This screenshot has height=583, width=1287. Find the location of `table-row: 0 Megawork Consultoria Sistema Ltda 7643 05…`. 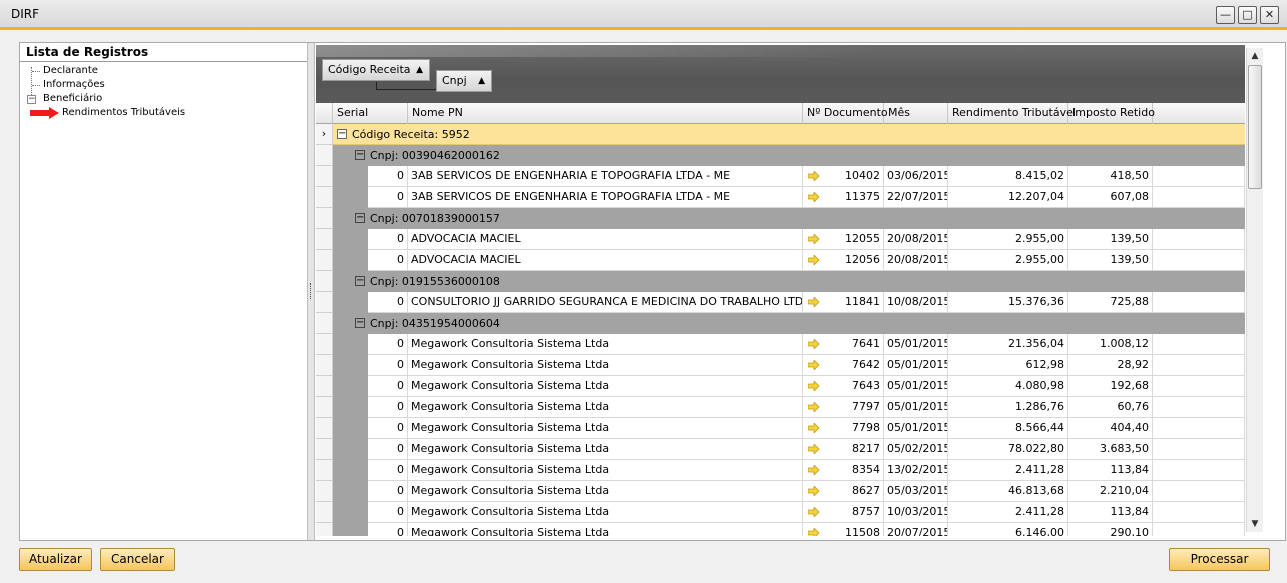

table-row: 0 Megawork Consultoria Sistema Ltda 7643 05… is located at coordinates (780, 386).